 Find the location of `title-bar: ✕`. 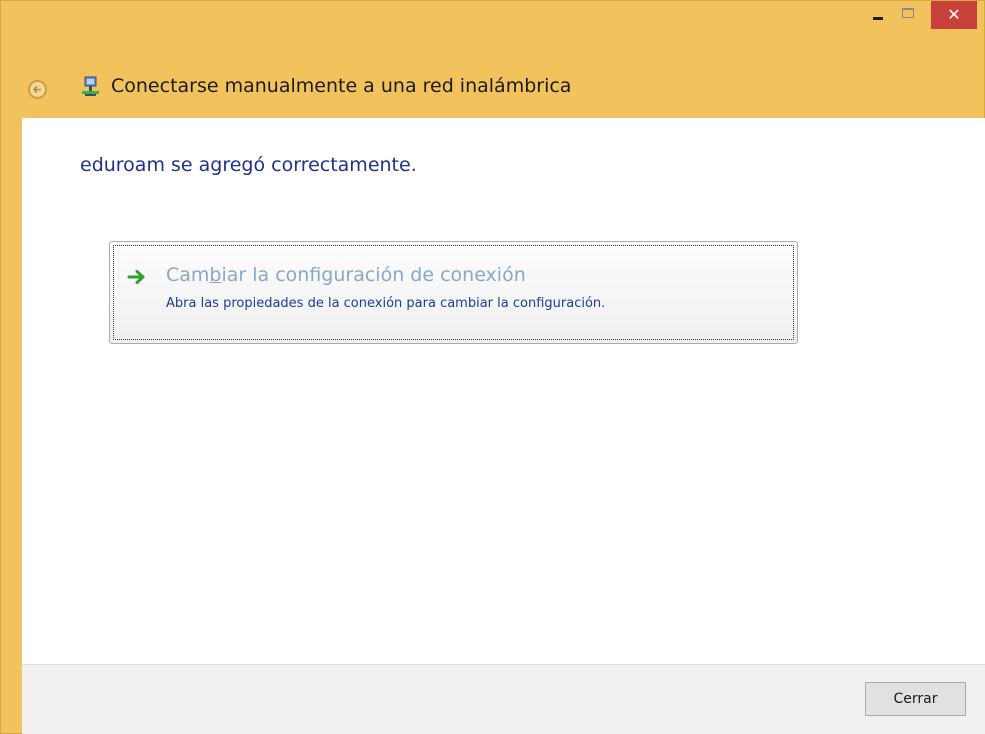

title-bar: ✕ is located at coordinates (492, 31).